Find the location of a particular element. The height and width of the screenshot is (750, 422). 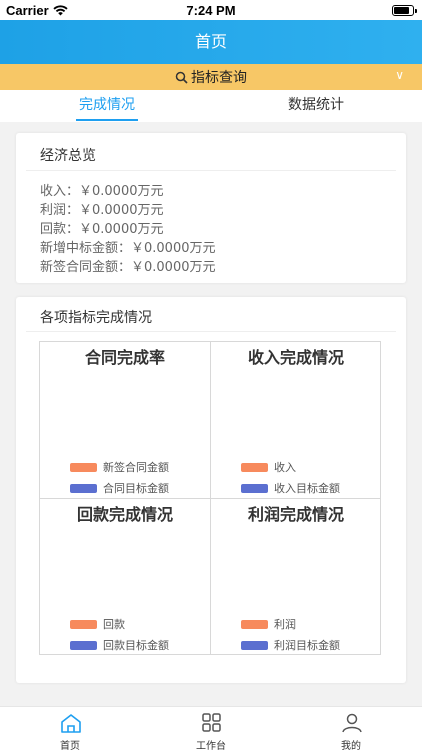

chart-title: 回款完成情况 is located at coordinates (124, 514).